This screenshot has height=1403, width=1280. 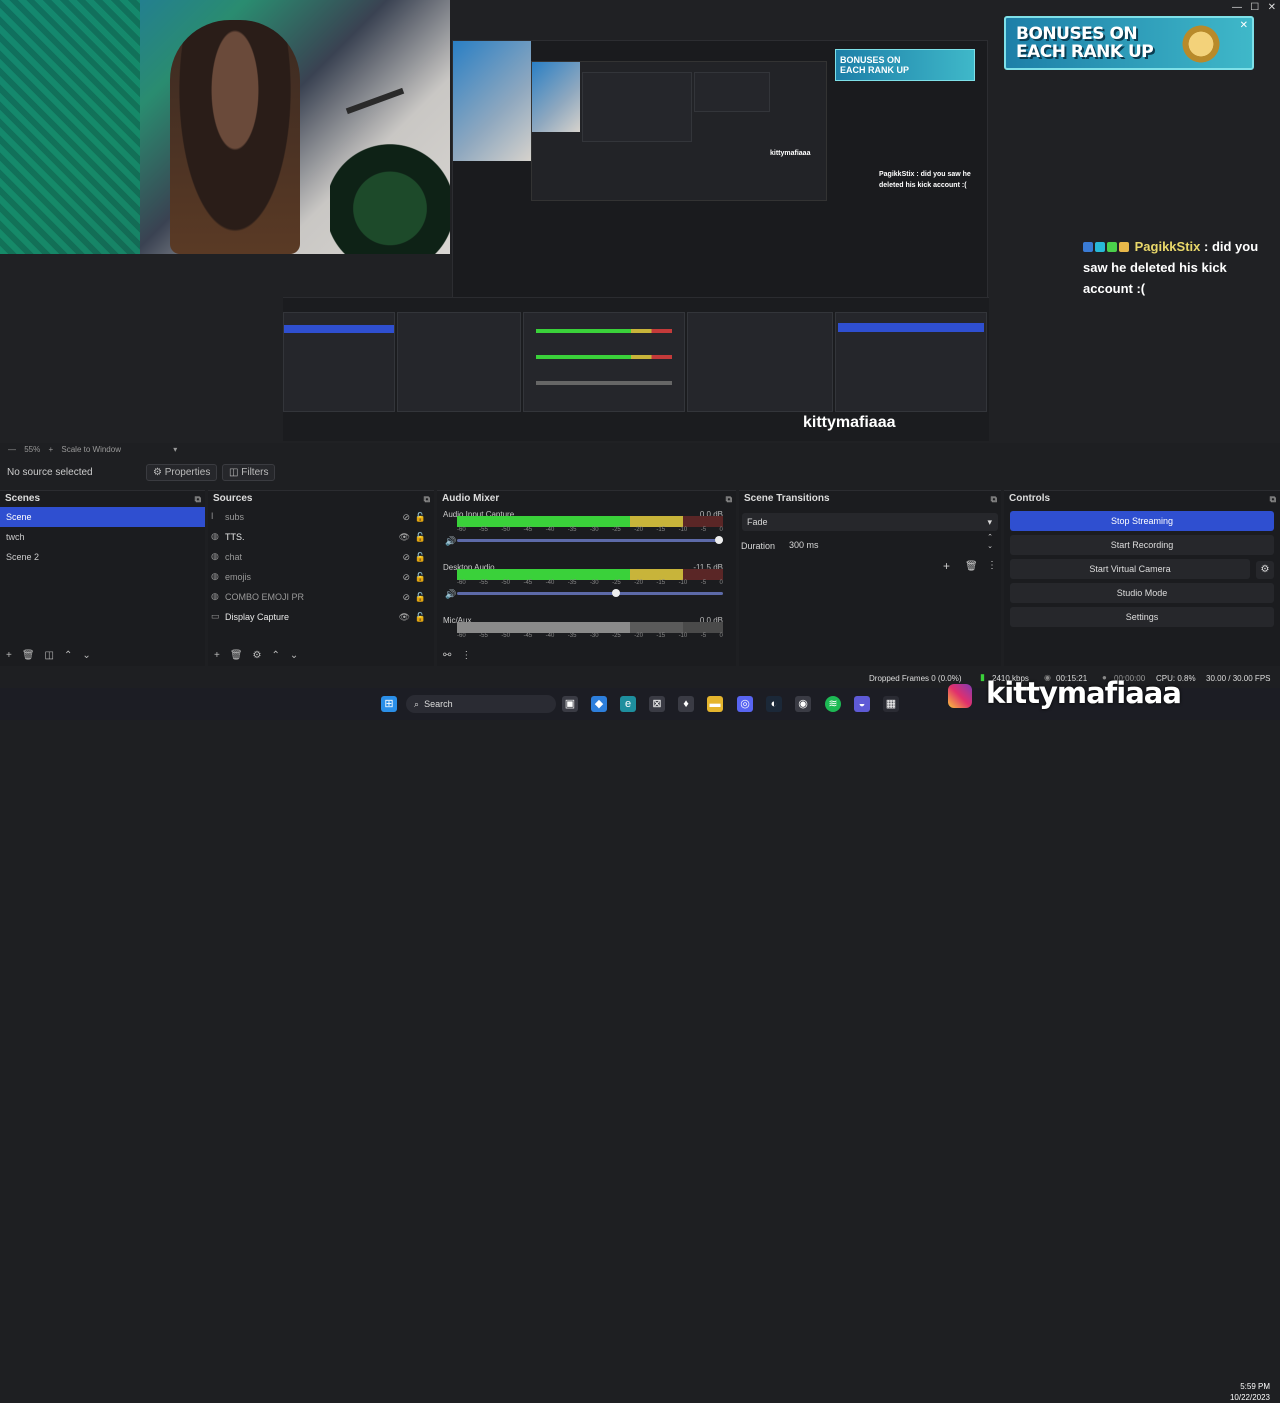 What do you see at coordinates (570, 704) in the screenshot?
I see `task-view-icon: ▣` at bounding box center [570, 704].